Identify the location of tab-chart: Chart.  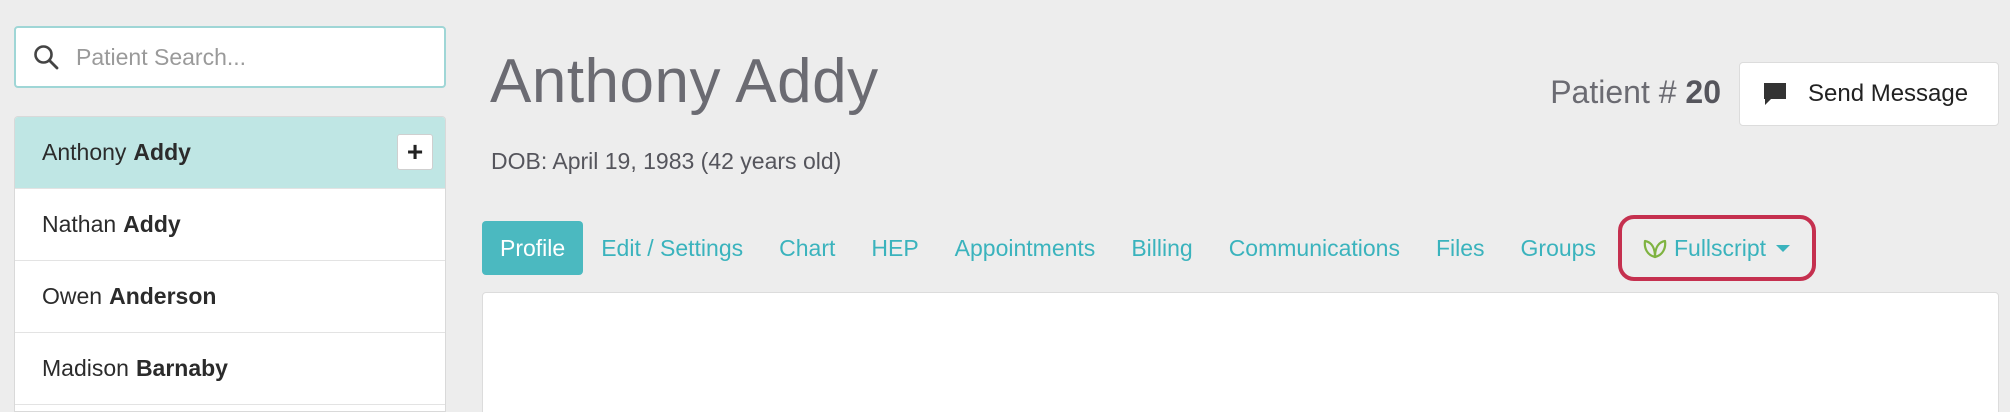
(807, 248).